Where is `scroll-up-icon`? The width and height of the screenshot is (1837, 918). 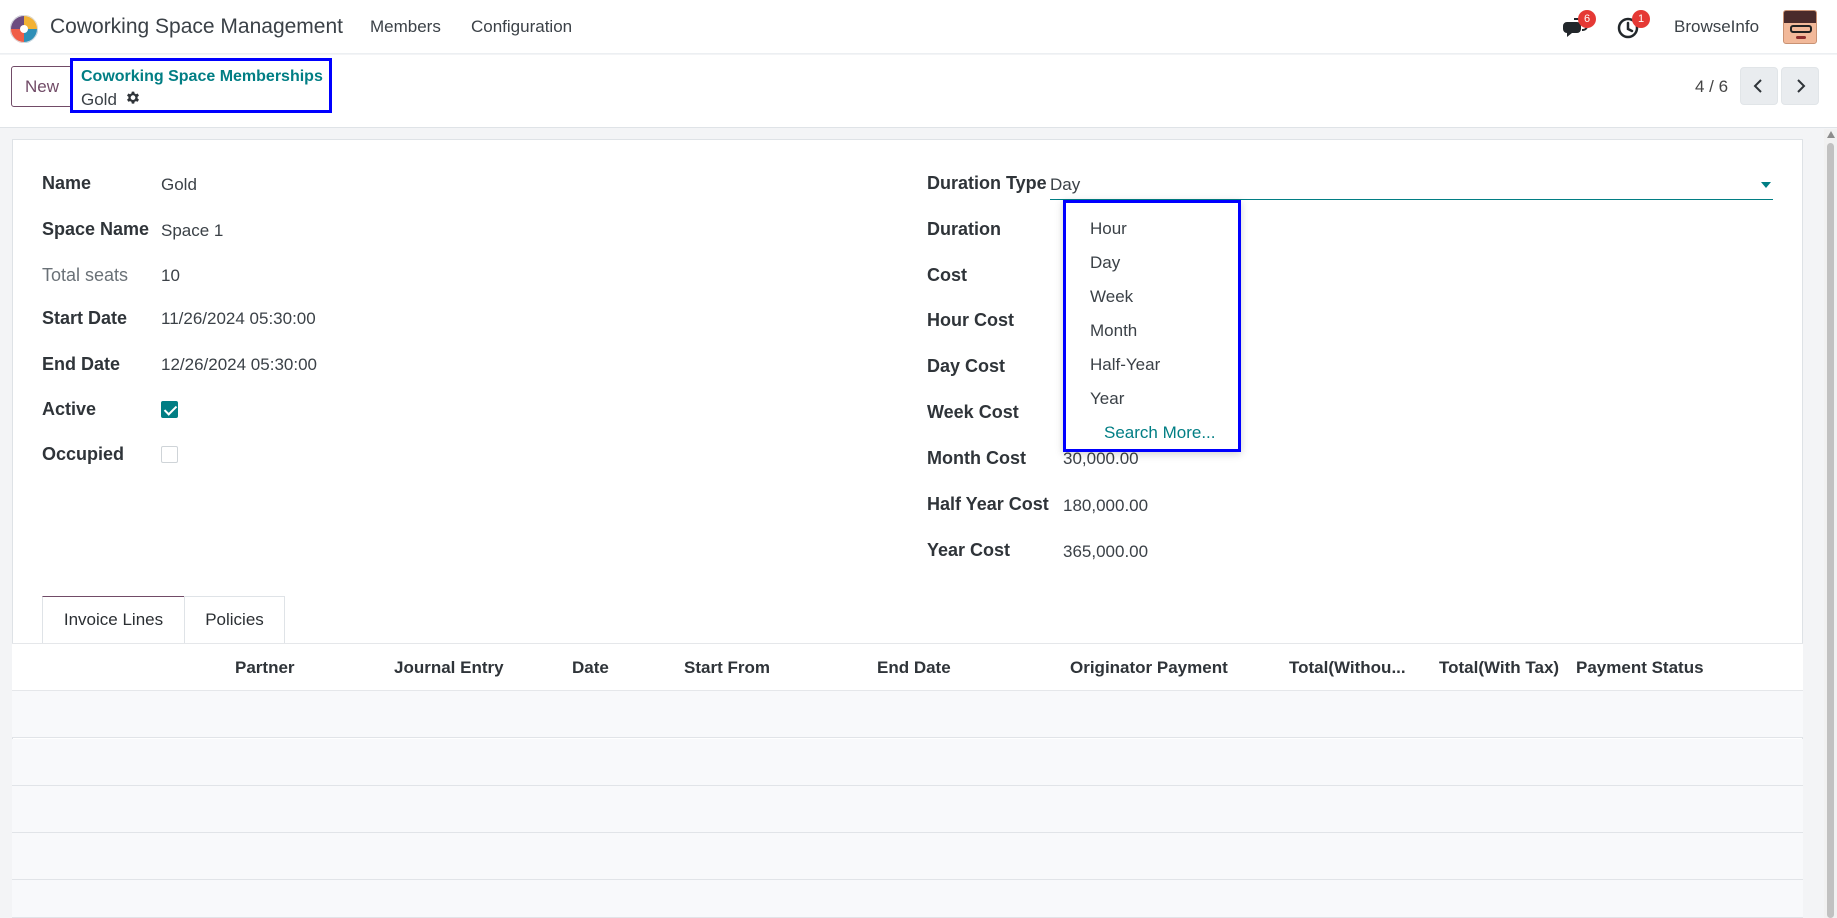 scroll-up-icon is located at coordinates (1831, 134).